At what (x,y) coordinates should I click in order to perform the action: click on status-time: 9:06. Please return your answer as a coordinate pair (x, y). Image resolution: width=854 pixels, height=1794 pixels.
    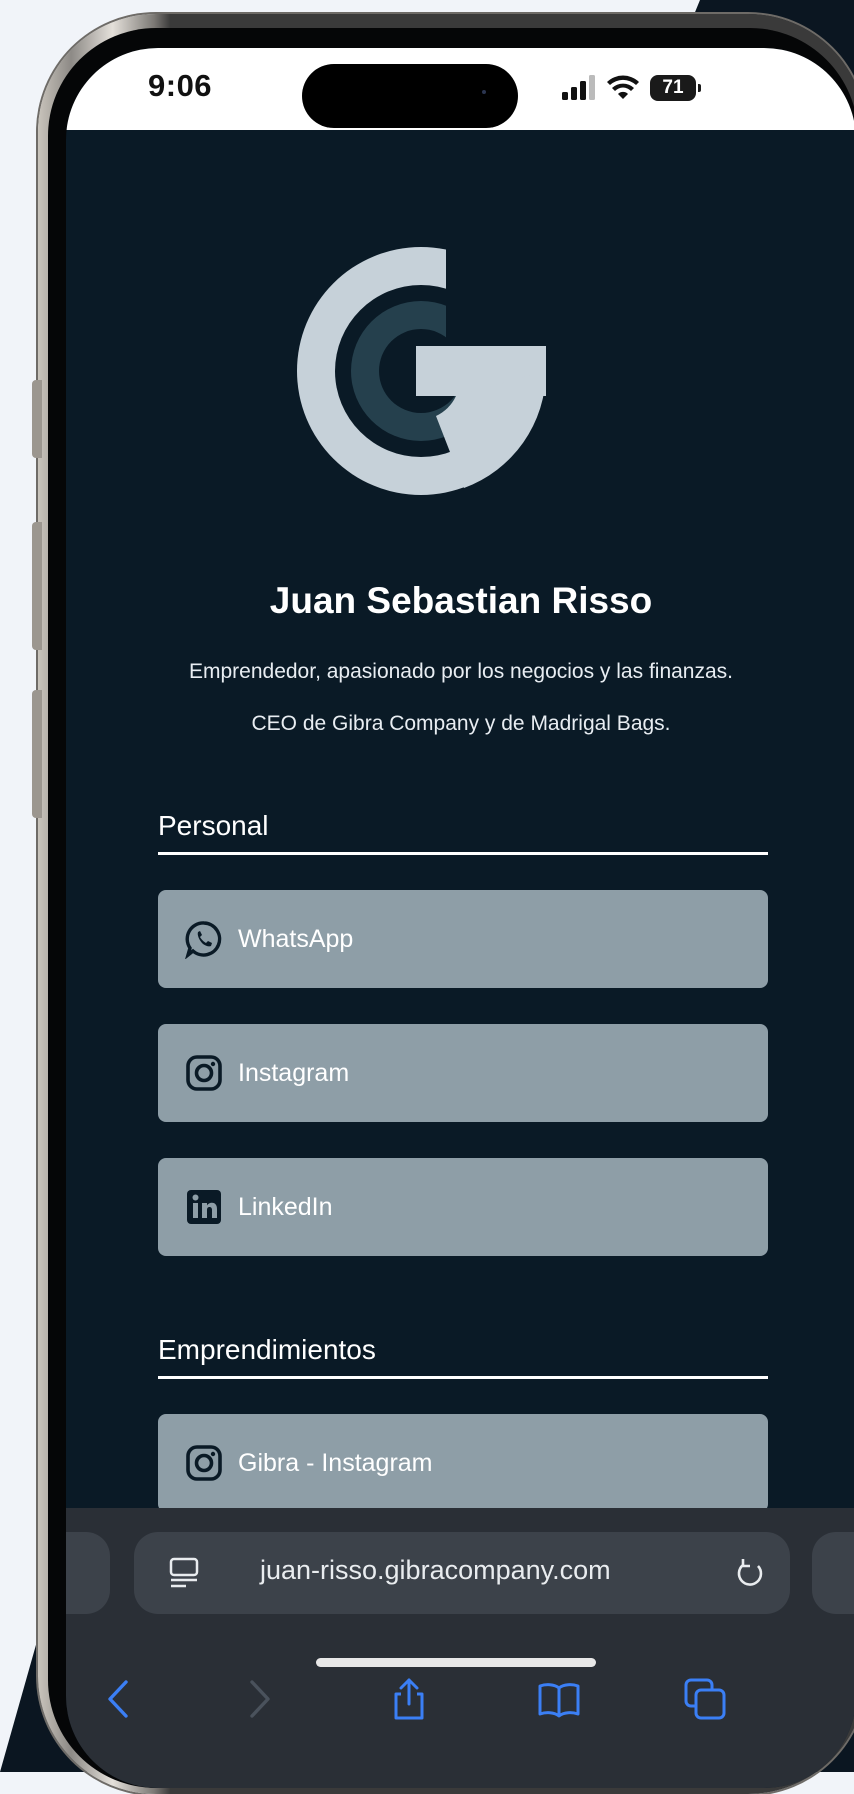
    Looking at the image, I should click on (180, 85).